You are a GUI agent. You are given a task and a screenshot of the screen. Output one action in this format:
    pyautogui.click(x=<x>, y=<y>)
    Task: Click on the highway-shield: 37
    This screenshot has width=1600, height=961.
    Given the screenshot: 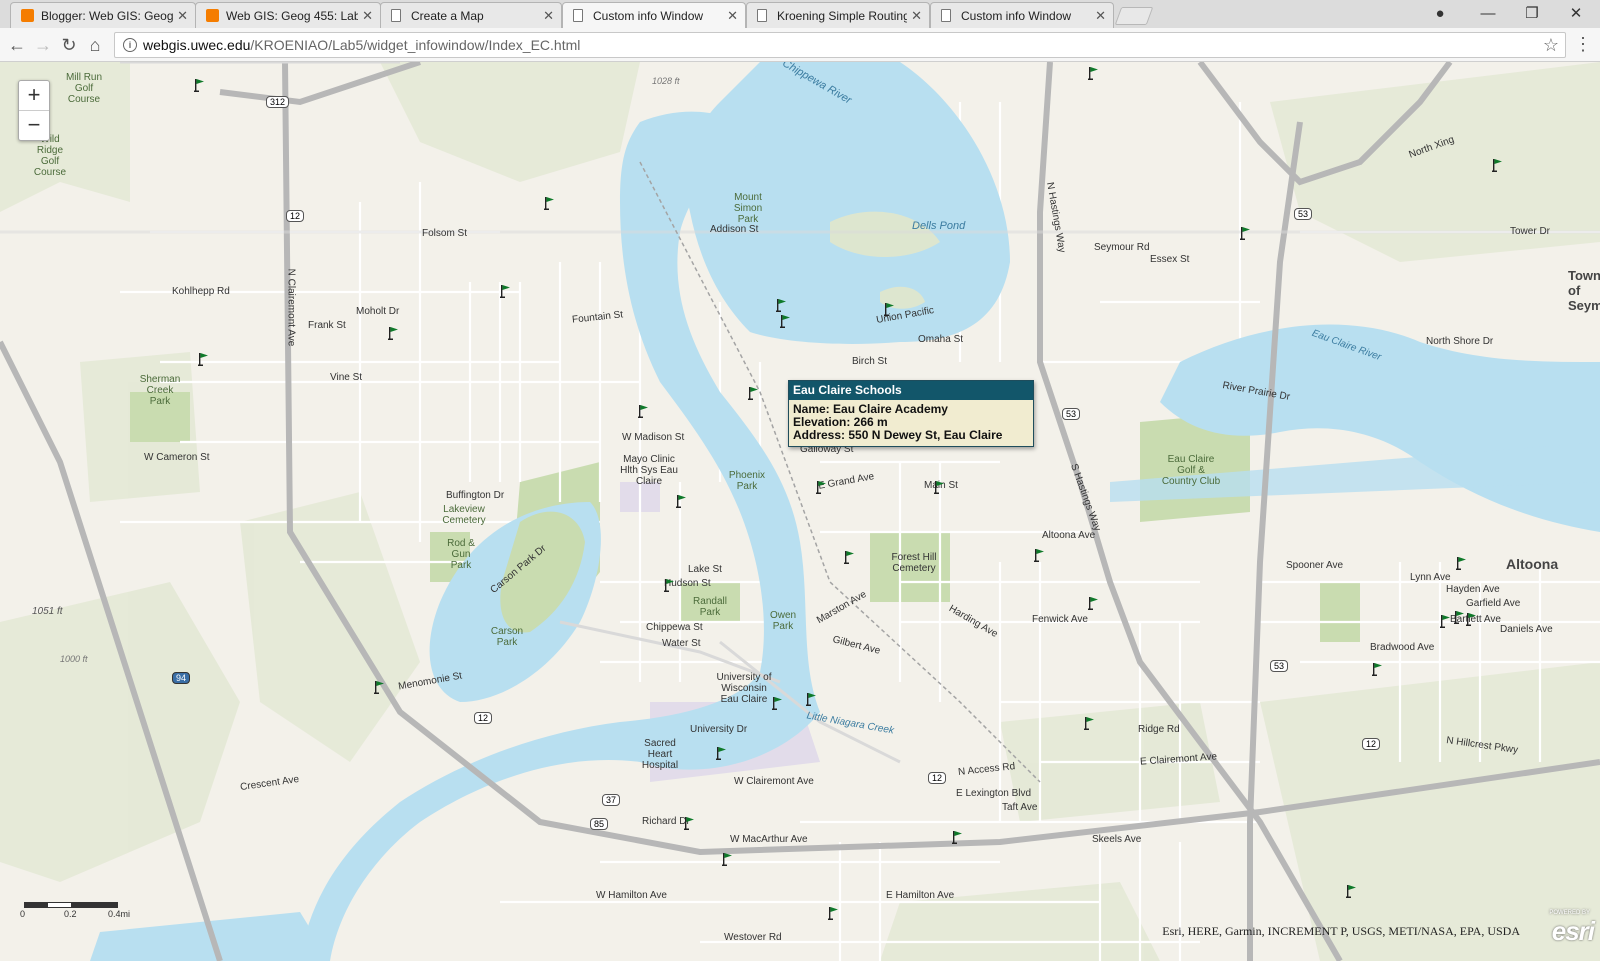 What is the action you would take?
    pyautogui.click(x=611, y=800)
    